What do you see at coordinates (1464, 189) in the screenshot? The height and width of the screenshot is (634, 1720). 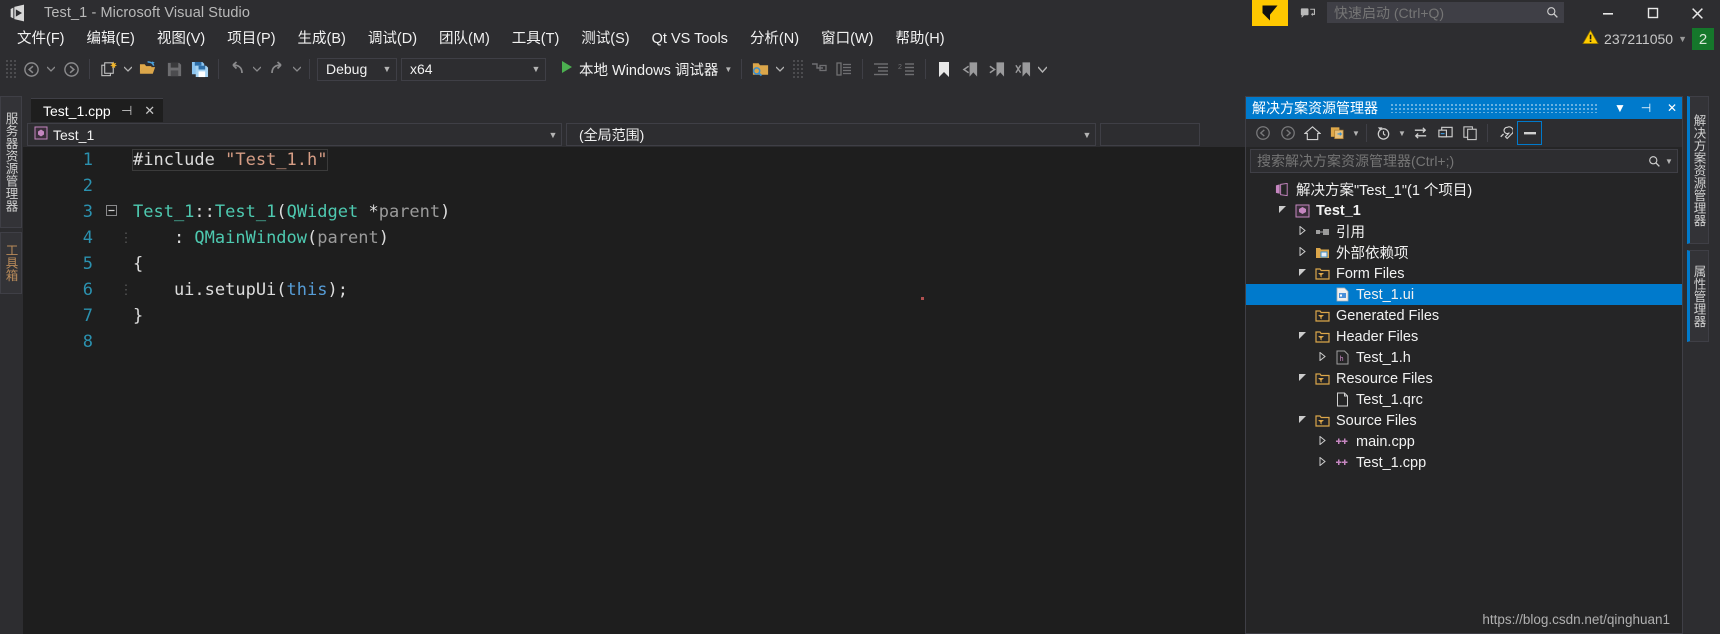 I see `tree-item--test_1-1-: 解决方案"Test_1"(1 个项目)` at bounding box center [1464, 189].